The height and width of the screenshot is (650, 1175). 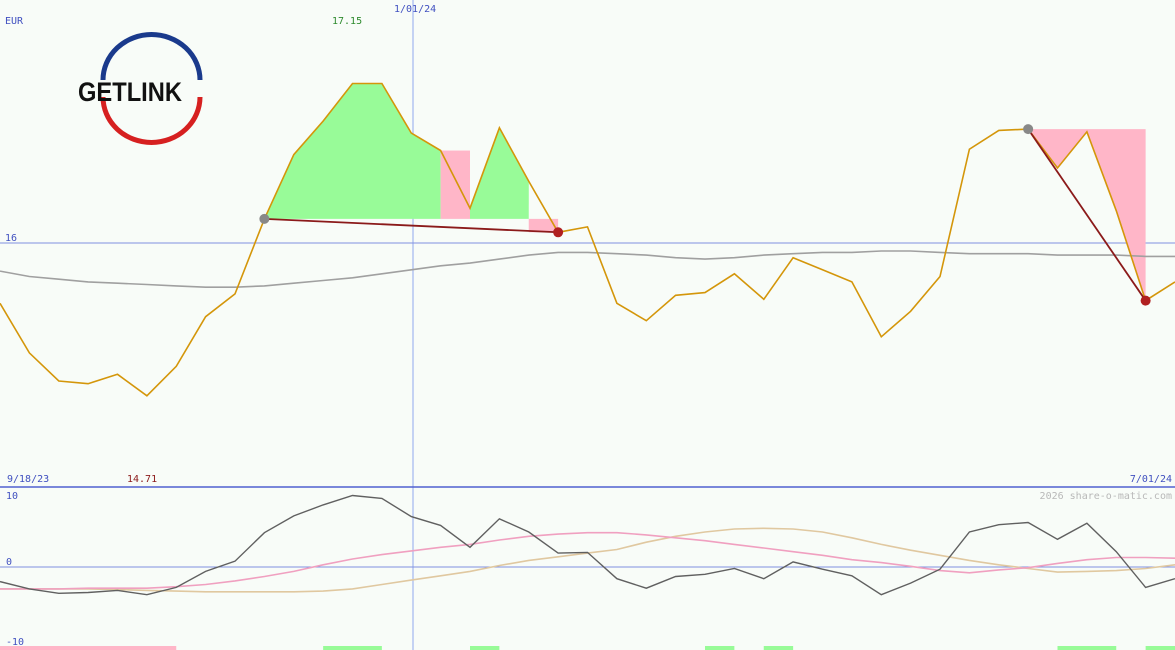 I want to click on oscillator-signal-tan, so click(x=587, y=560).